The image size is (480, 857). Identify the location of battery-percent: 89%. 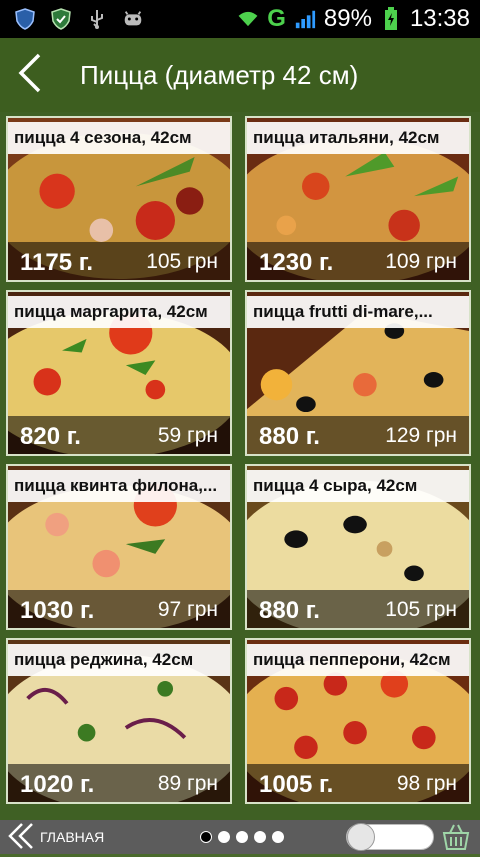
(347, 18).